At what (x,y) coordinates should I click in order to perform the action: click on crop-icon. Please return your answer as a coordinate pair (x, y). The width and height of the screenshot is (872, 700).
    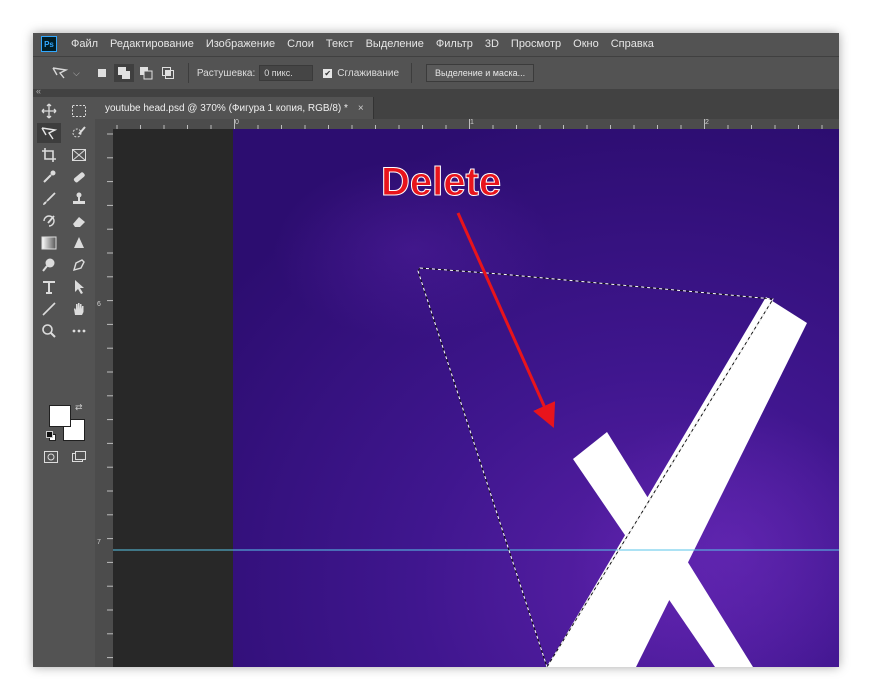
    Looking at the image, I should click on (49, 155).